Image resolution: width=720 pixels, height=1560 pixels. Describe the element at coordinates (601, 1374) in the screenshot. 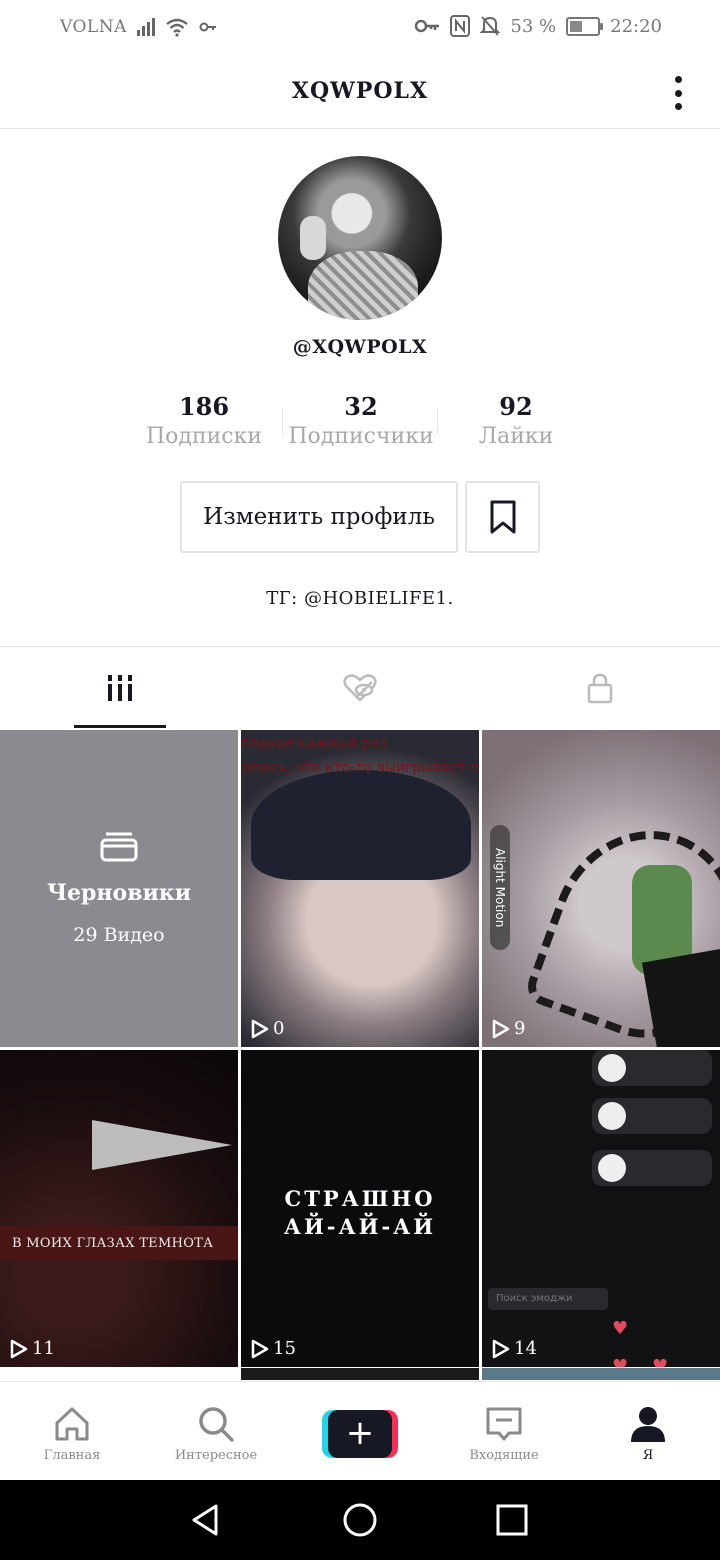

I see `next-row-peek` at that location.